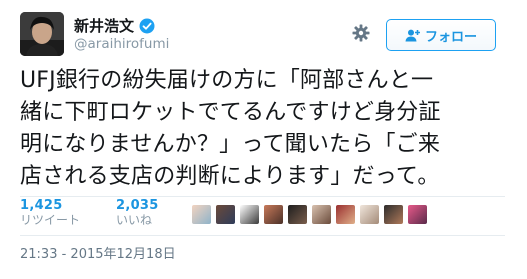 The width and height of the screenshot is (527, 279). I want to click on like-label: いいね, so click(134, 220).